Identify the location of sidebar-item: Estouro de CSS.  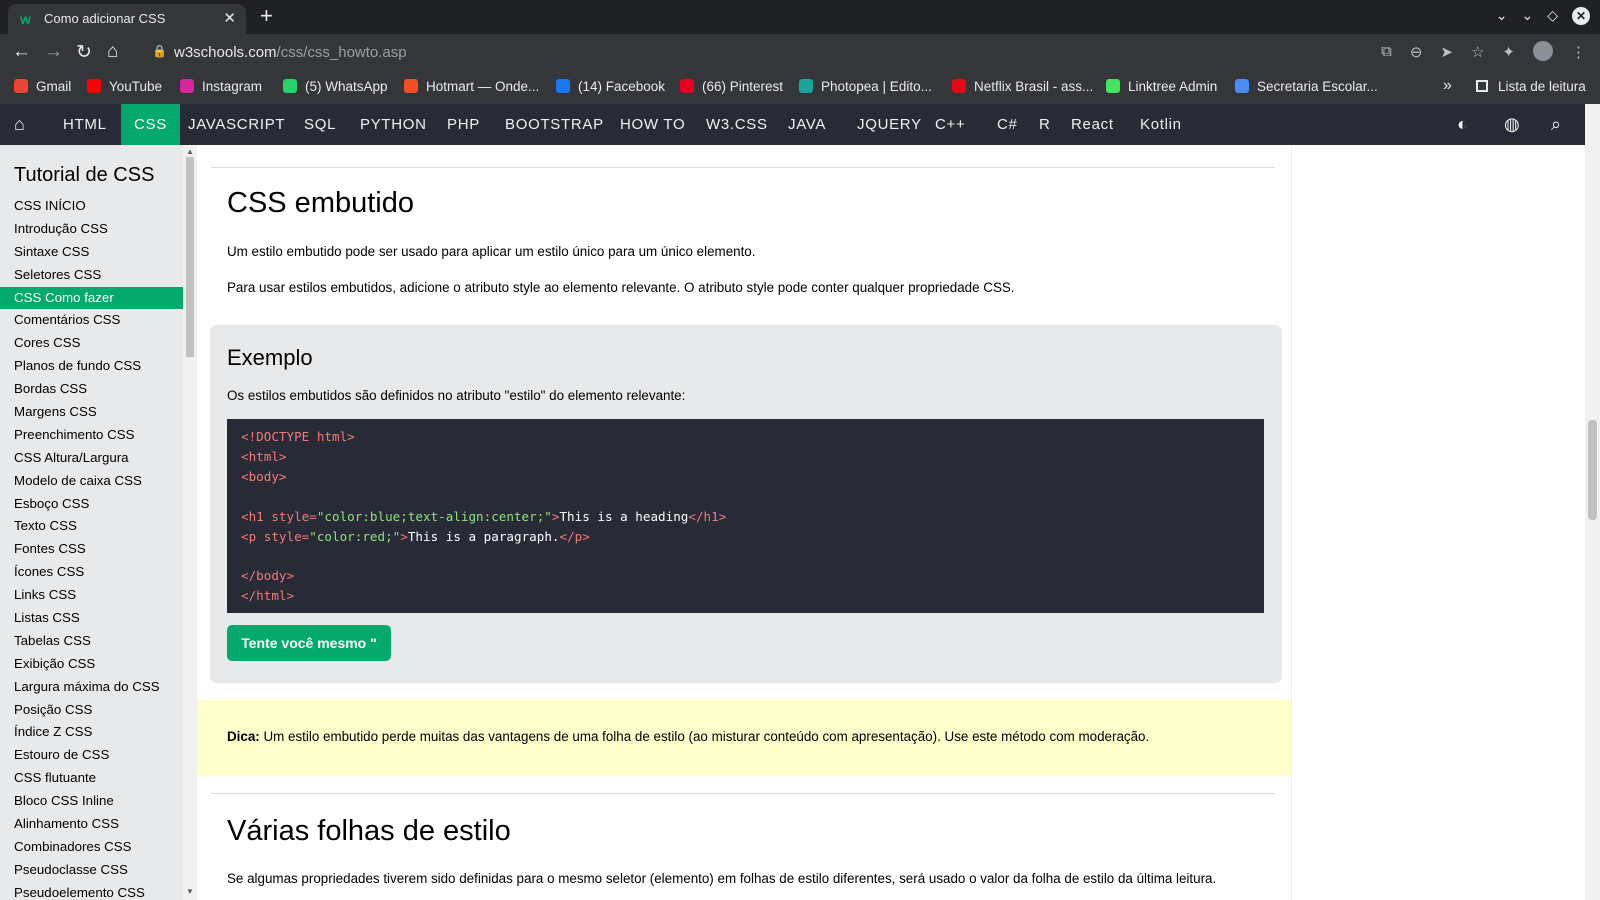
(91, 755).